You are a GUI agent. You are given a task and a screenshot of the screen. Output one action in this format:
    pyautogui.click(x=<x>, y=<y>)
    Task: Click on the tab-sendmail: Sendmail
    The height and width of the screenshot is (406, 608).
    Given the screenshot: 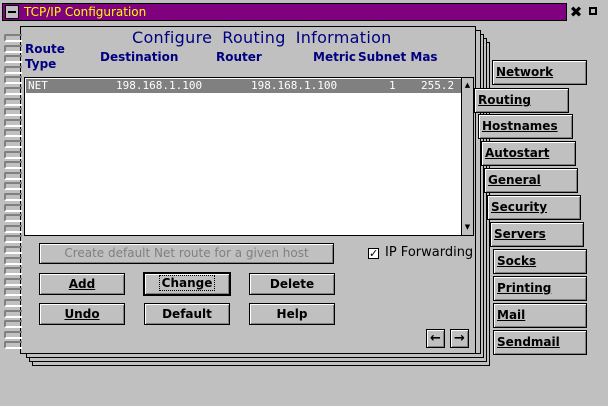 What is the action you would take?
    pyautogui.click(x=540, y=342)
    